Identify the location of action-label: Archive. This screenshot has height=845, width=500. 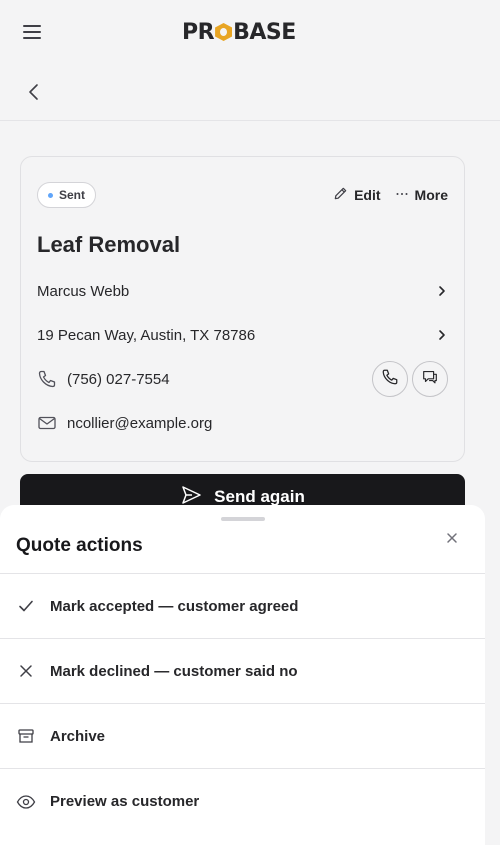
(78, 736).